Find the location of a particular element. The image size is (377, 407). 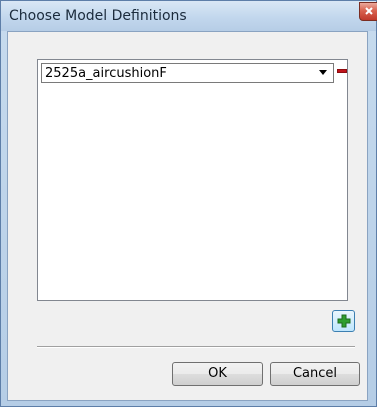

title-bar: Choose Model Definitions is located at coordinates (189, 16).